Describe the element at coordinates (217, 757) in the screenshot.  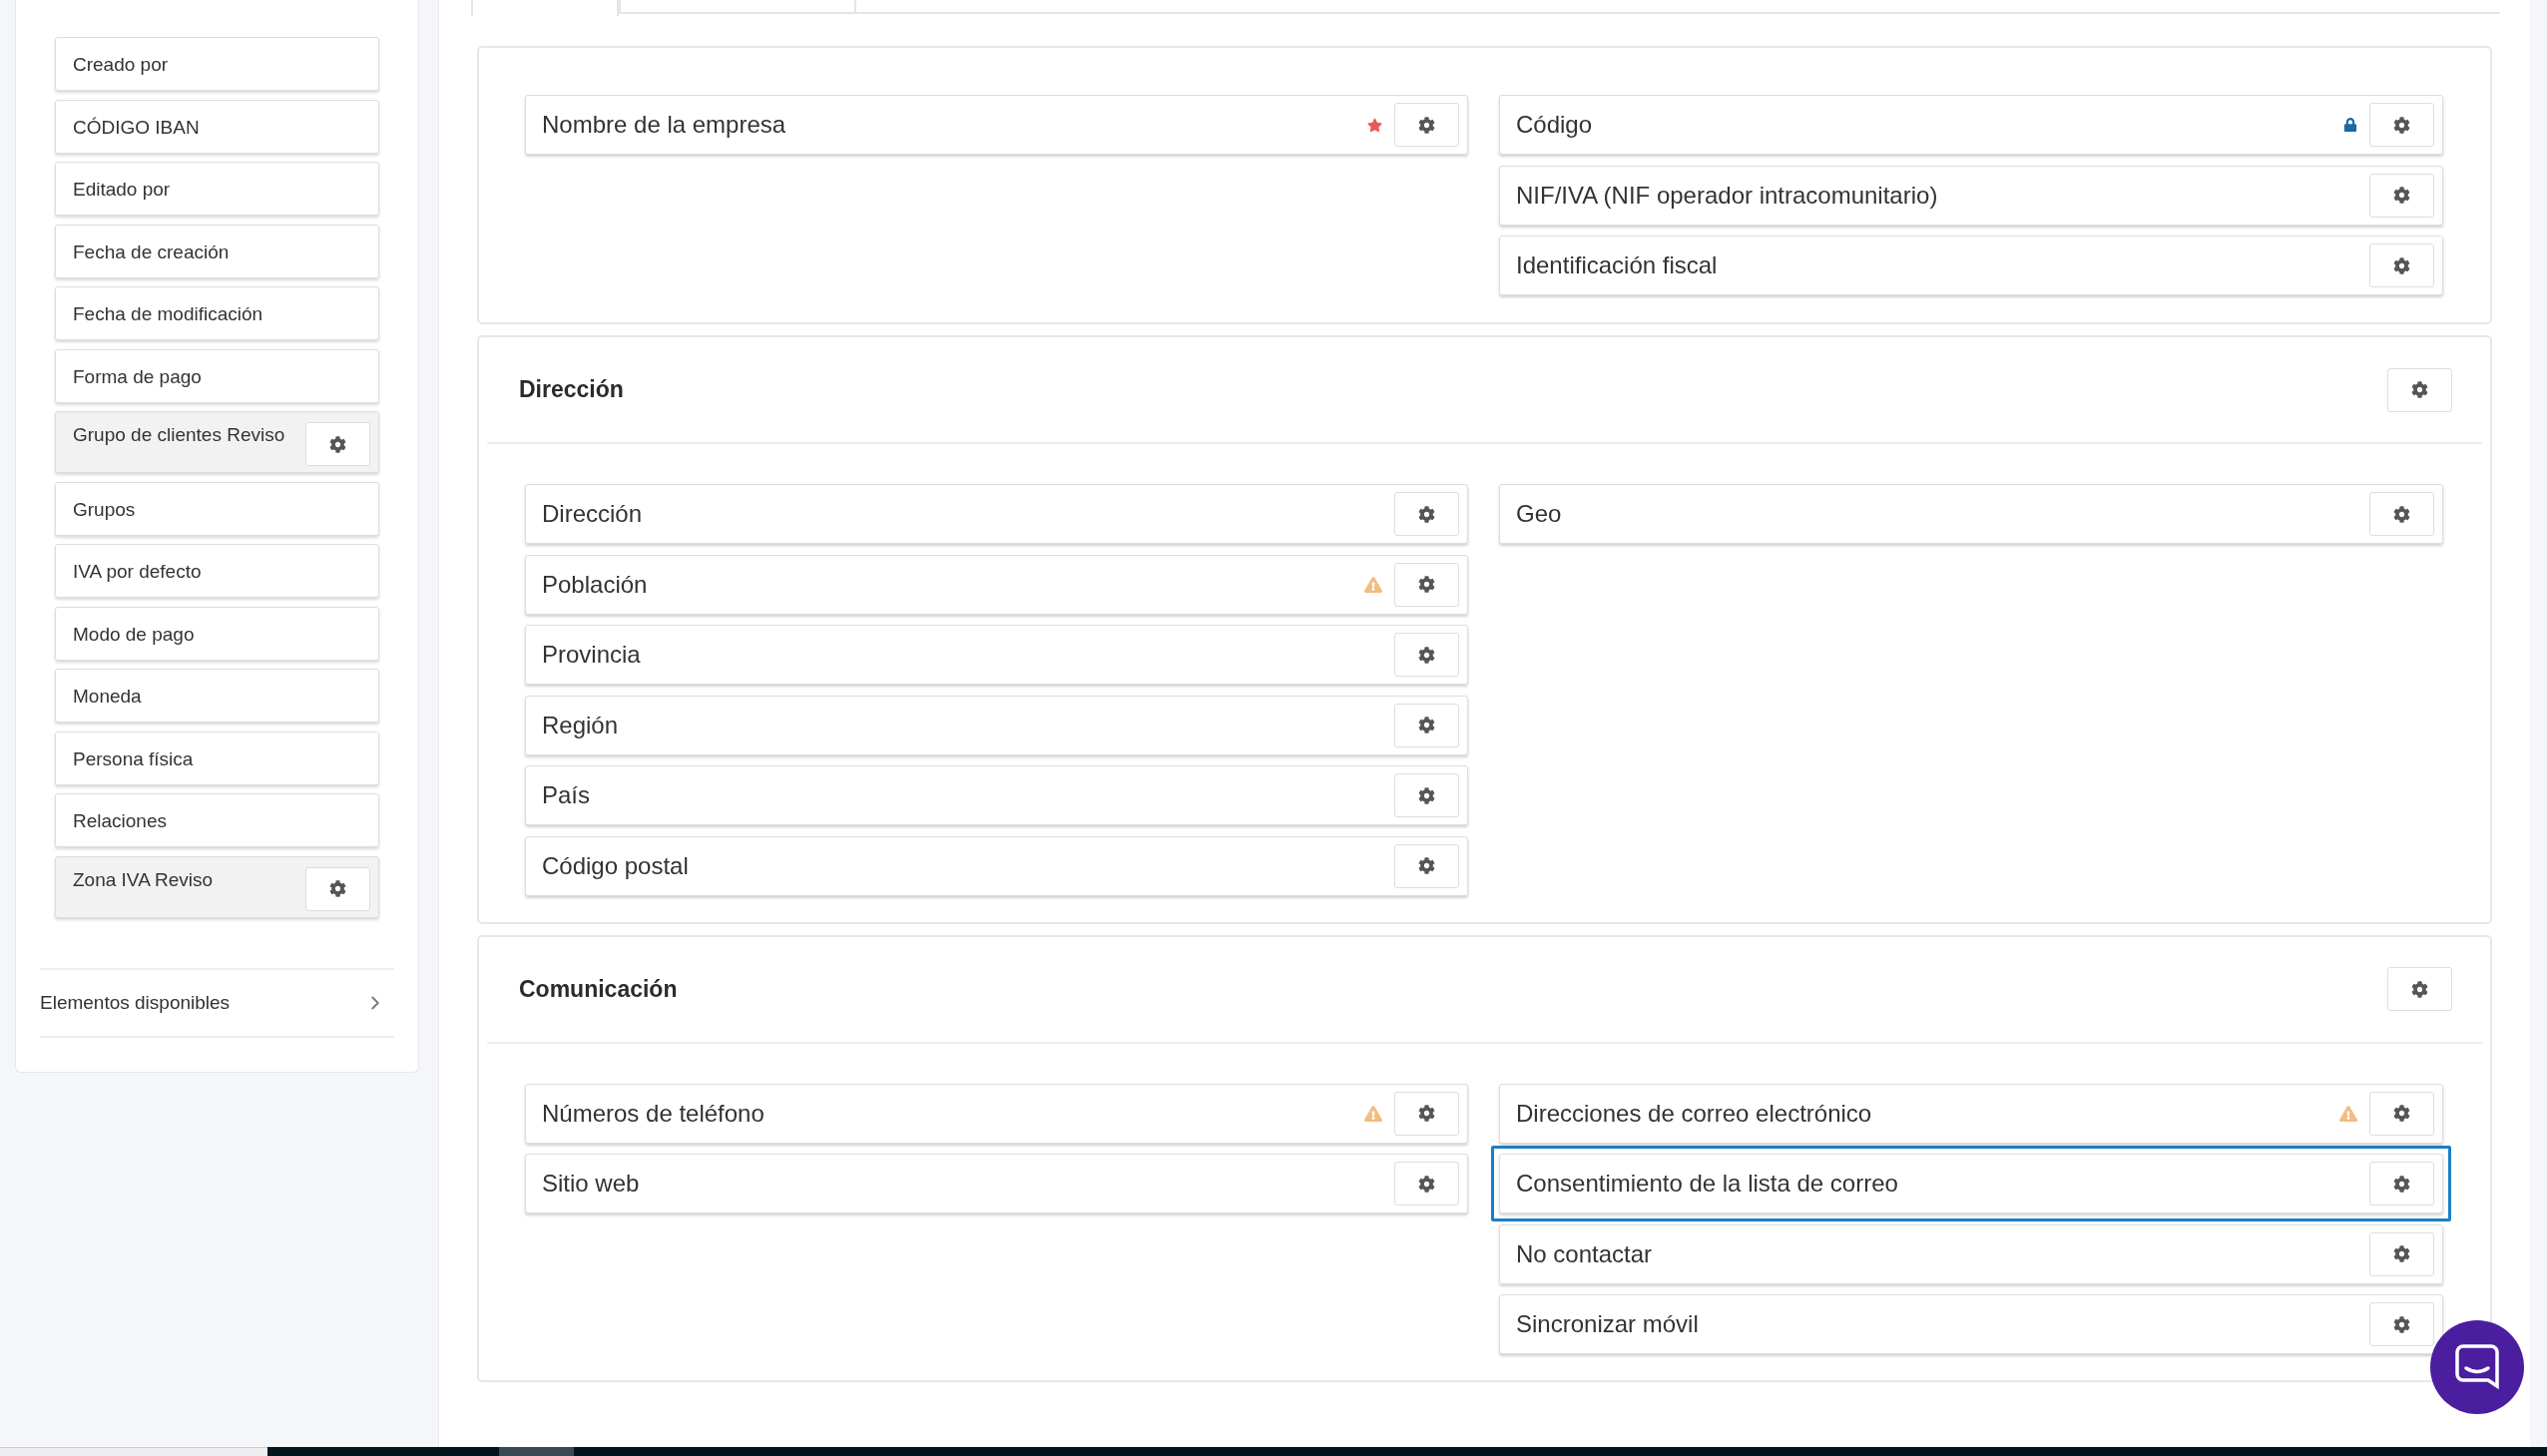
I see `sidebar-item: Persona física` at that location.